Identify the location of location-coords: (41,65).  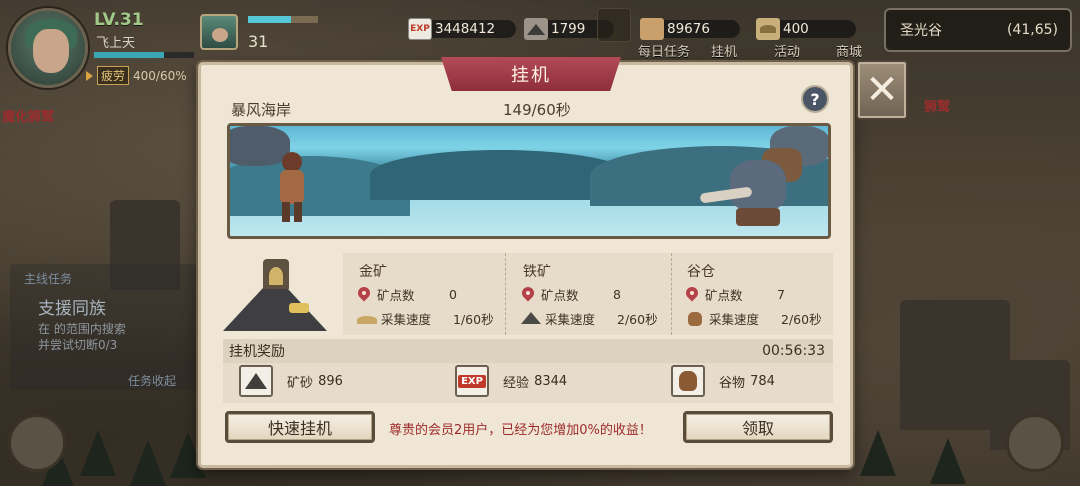
(1032, 30).